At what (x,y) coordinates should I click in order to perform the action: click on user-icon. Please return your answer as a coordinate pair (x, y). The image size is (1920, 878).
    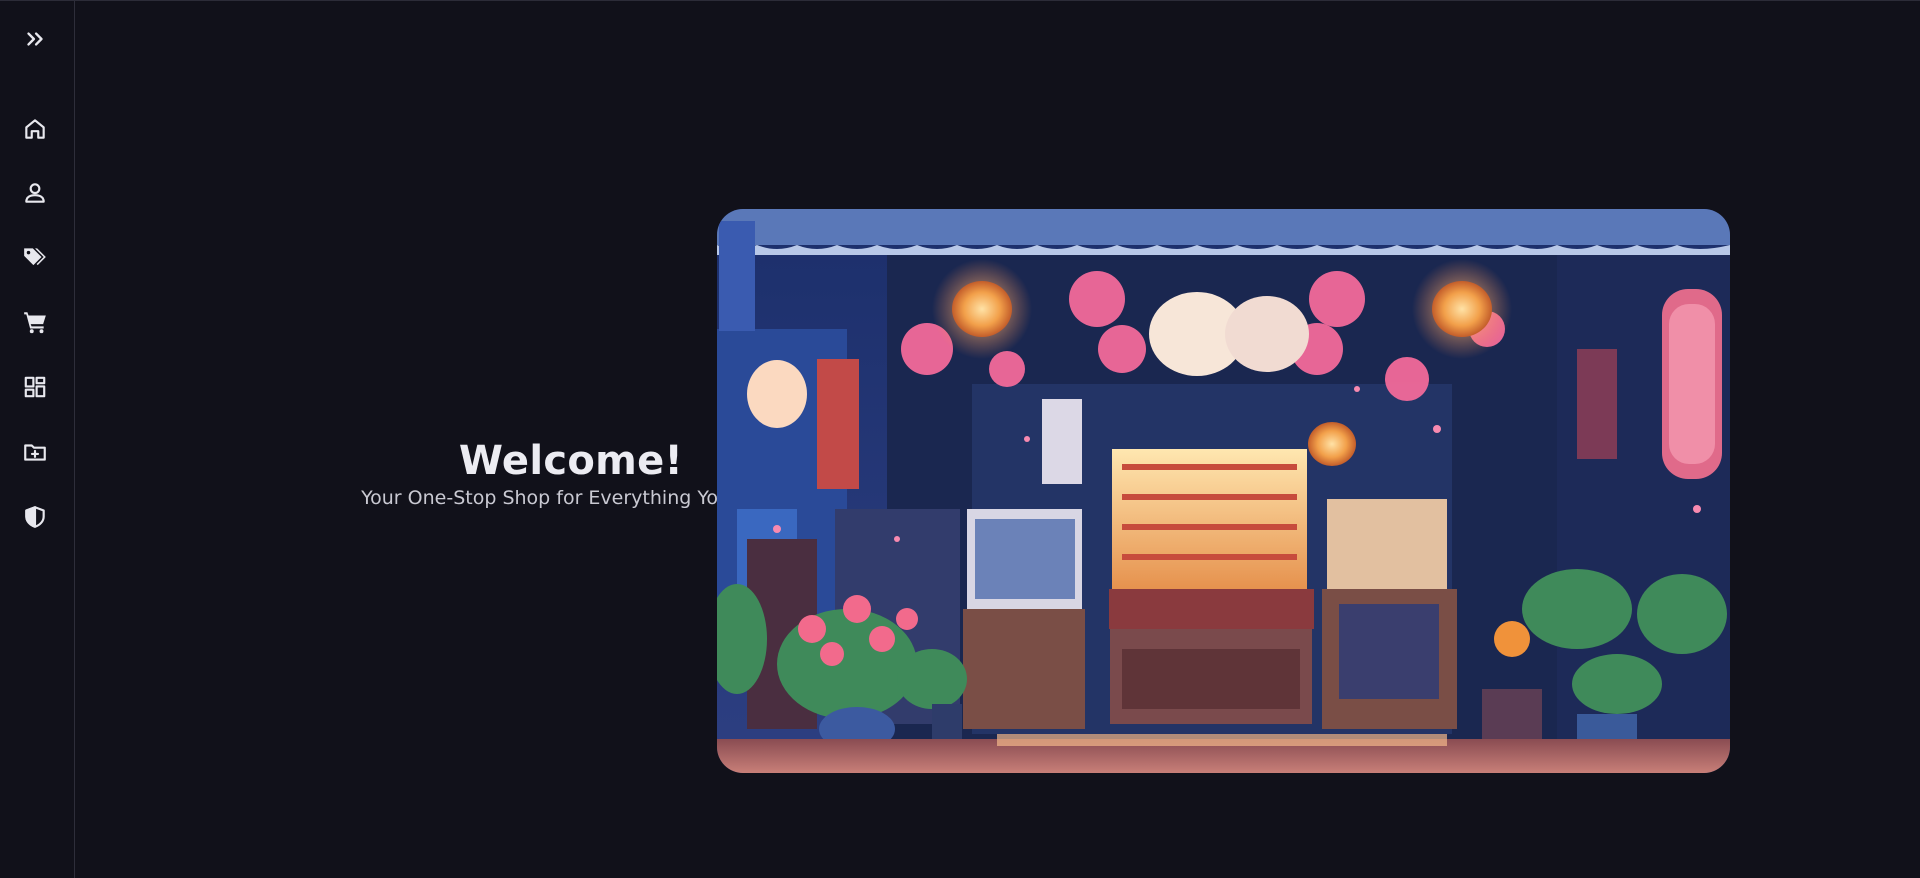
    Looking at the image, I should click on (35, 193).